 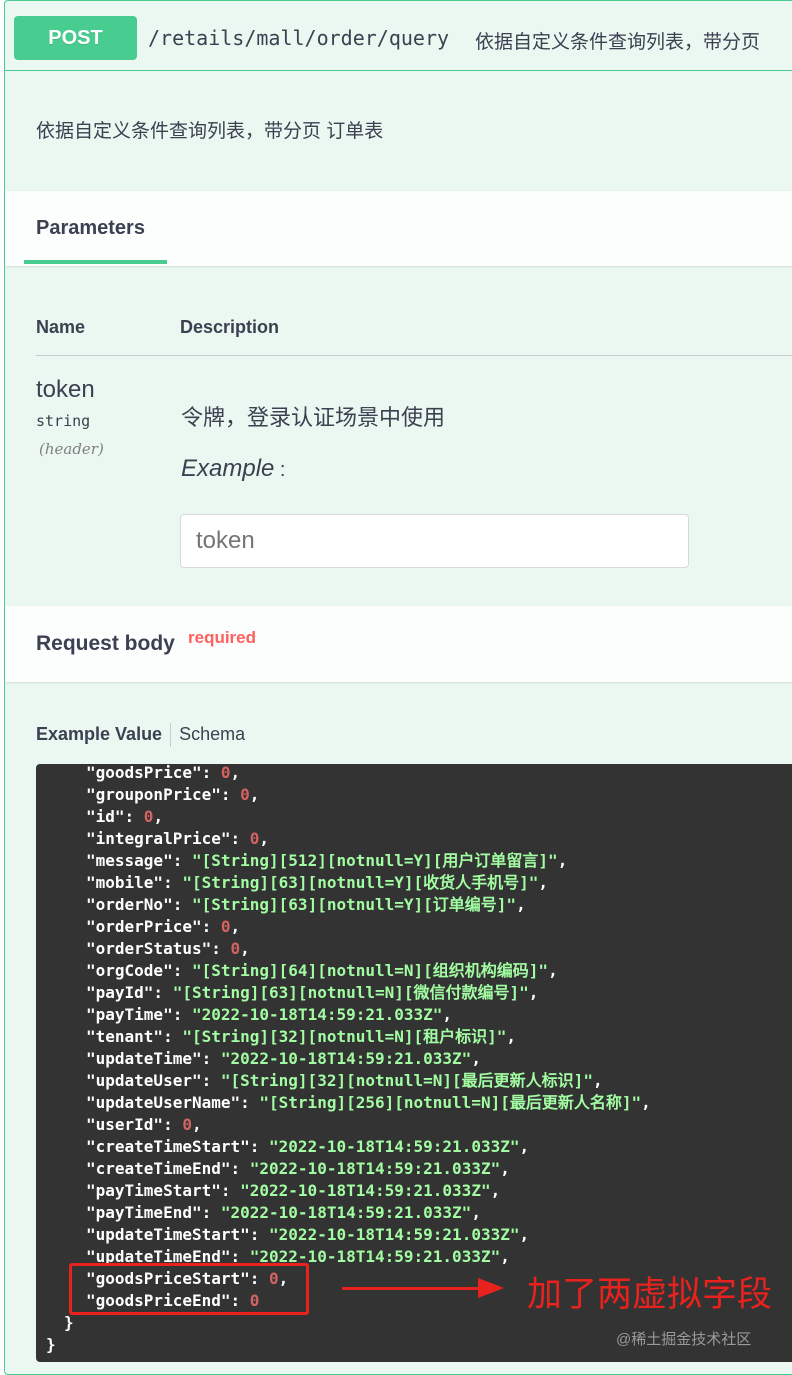 I want to click on json-key: "goodsPrice":, so click(x=153, y=773).